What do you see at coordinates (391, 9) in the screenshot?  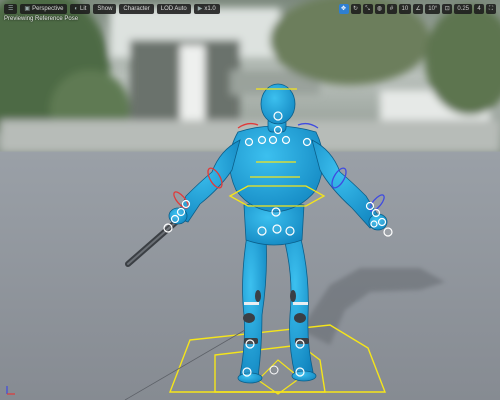 I see `grid-snap-icon: #` at bounding box center [391, 9].